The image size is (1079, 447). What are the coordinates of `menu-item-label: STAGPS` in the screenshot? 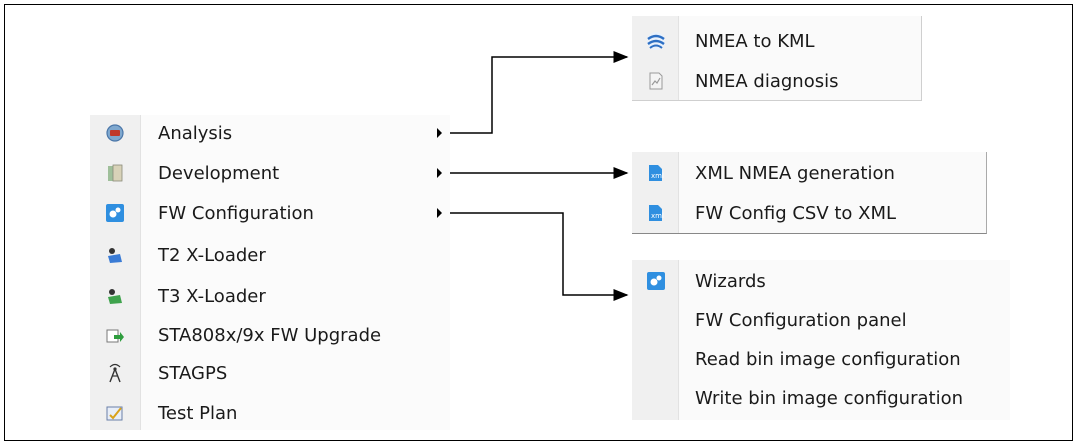 It's located at (193, 373).